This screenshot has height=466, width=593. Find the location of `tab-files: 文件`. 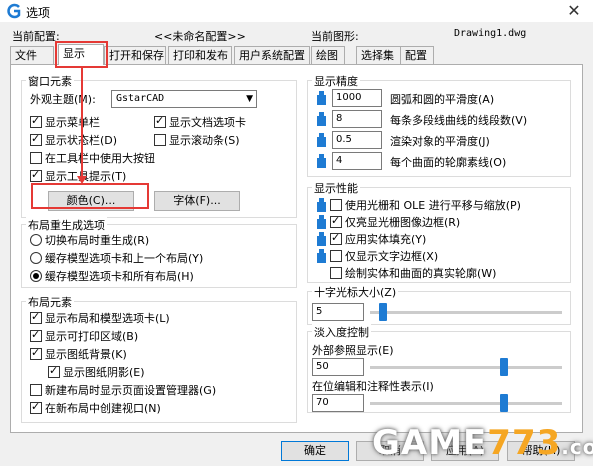

tab-files: 文件 is located at coordinates (32, 55).